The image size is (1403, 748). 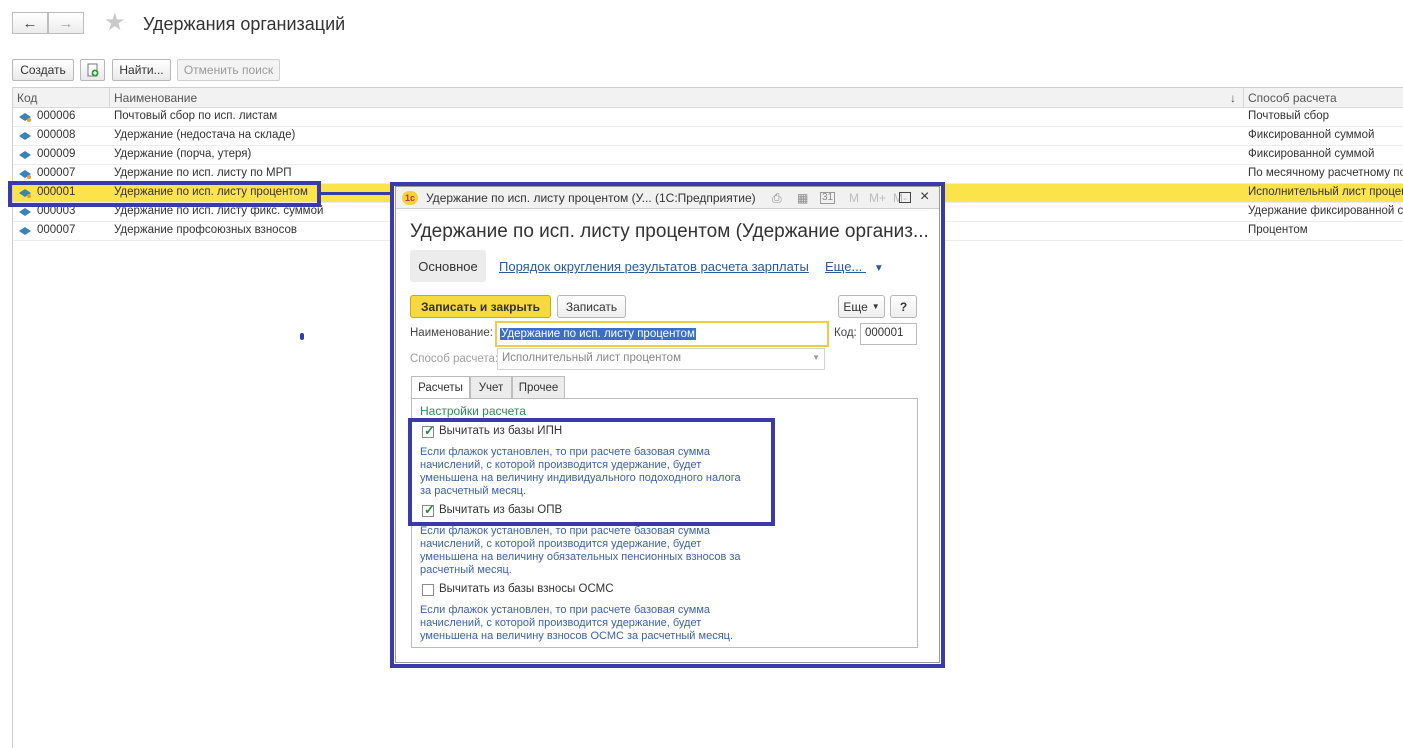 I want to click on calendar-icon: 31, so click(x=828, y=198).